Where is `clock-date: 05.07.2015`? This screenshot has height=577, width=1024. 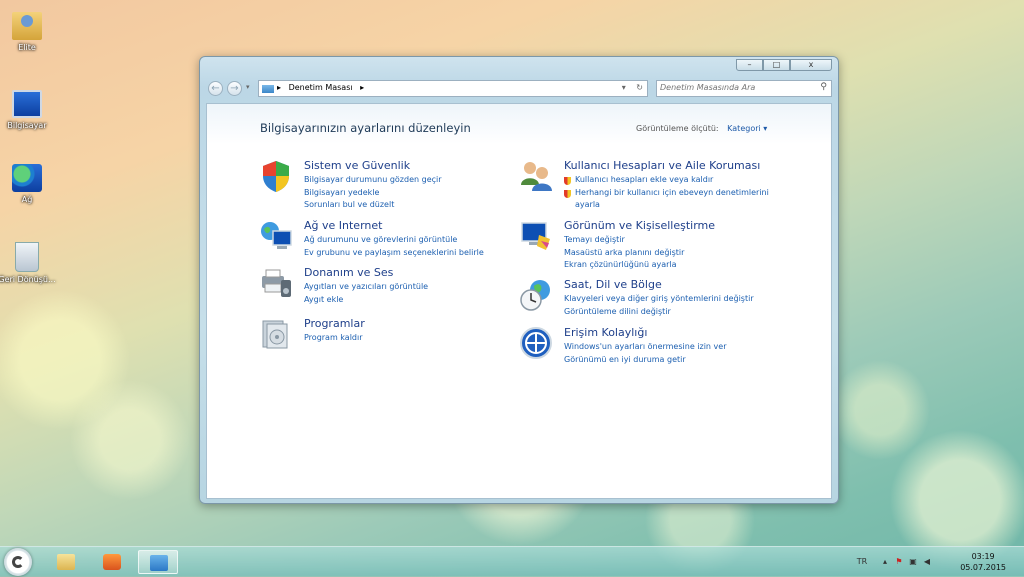
clock-date: 05.07.2015 is located at coordinates (983, 567).